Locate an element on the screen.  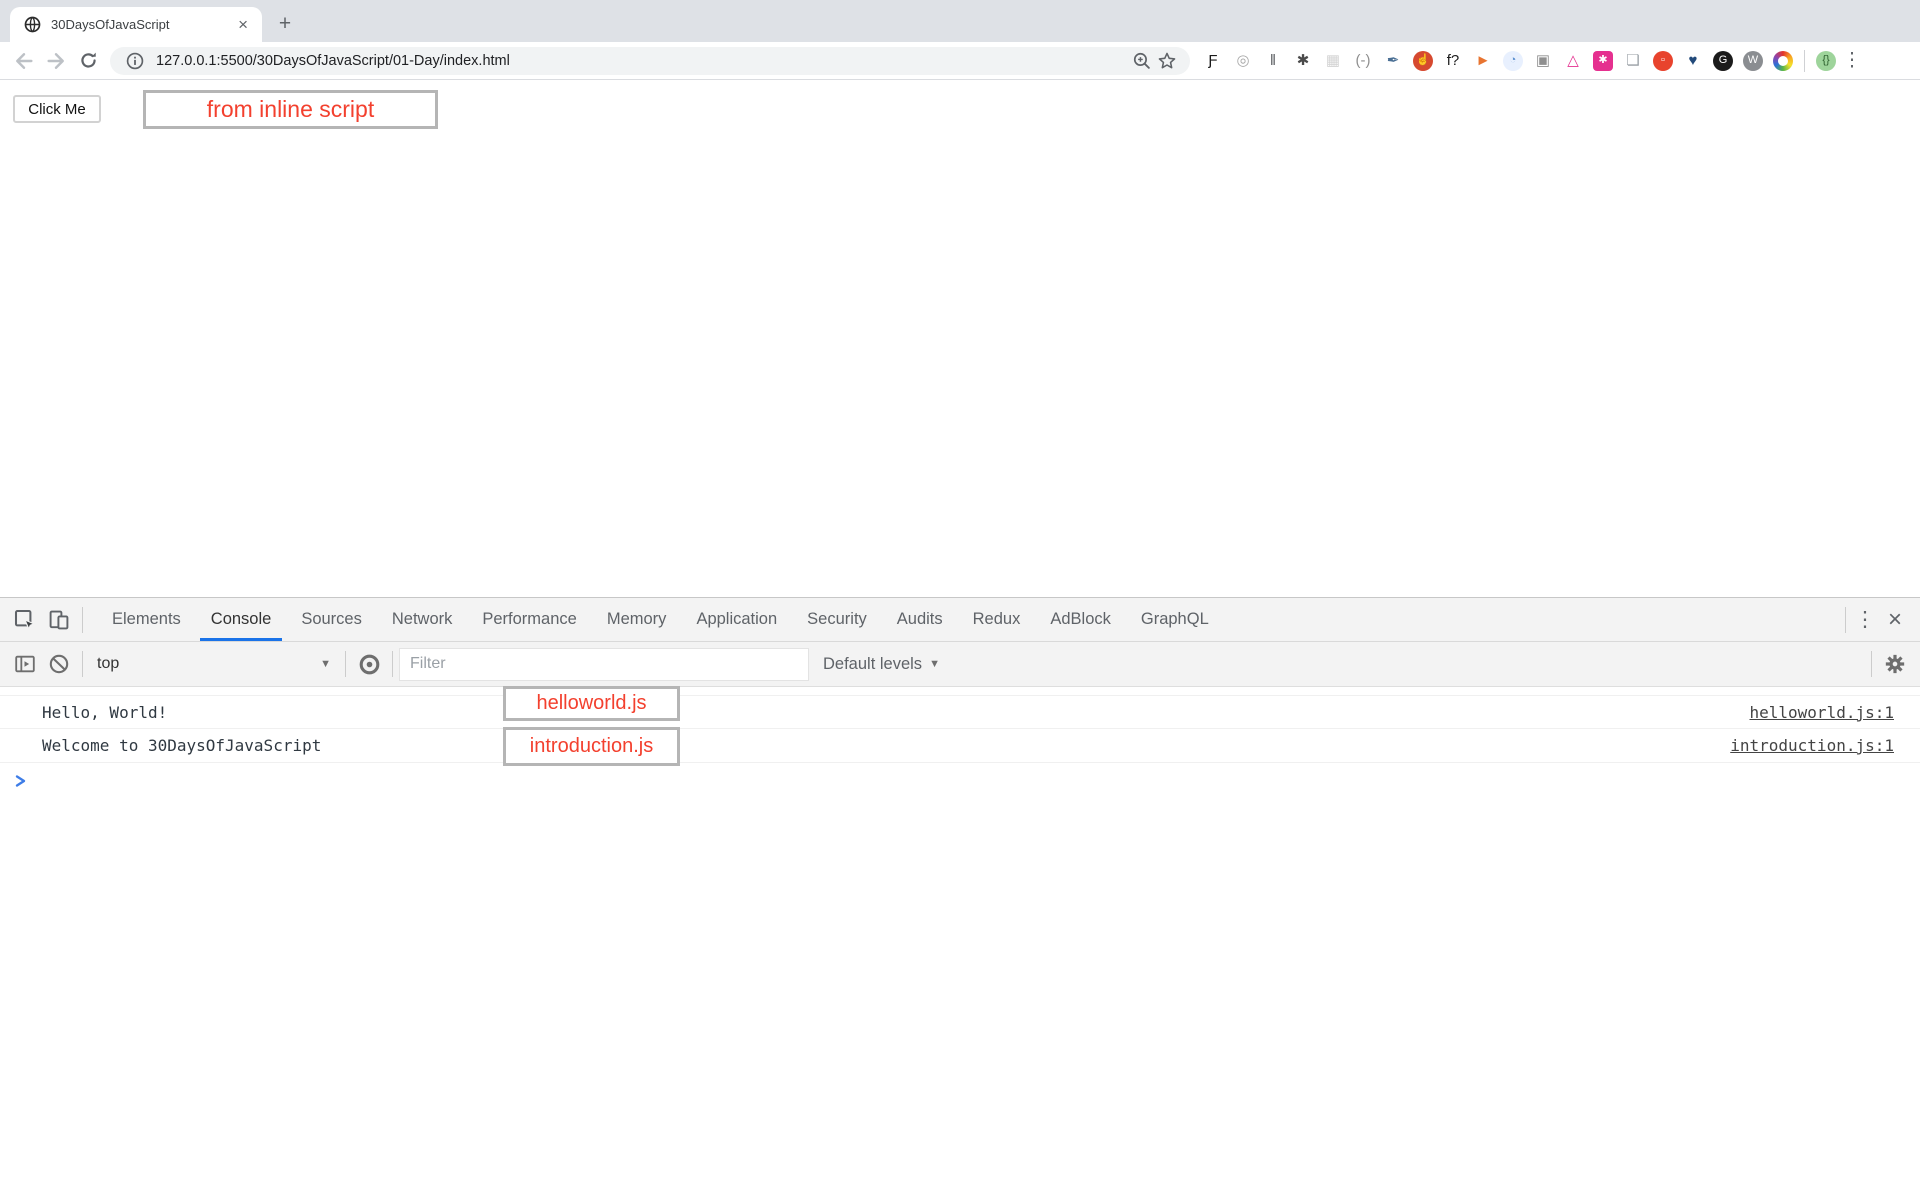
browser-menu-icon: ⋮ is located at coordinates (1852, 60).